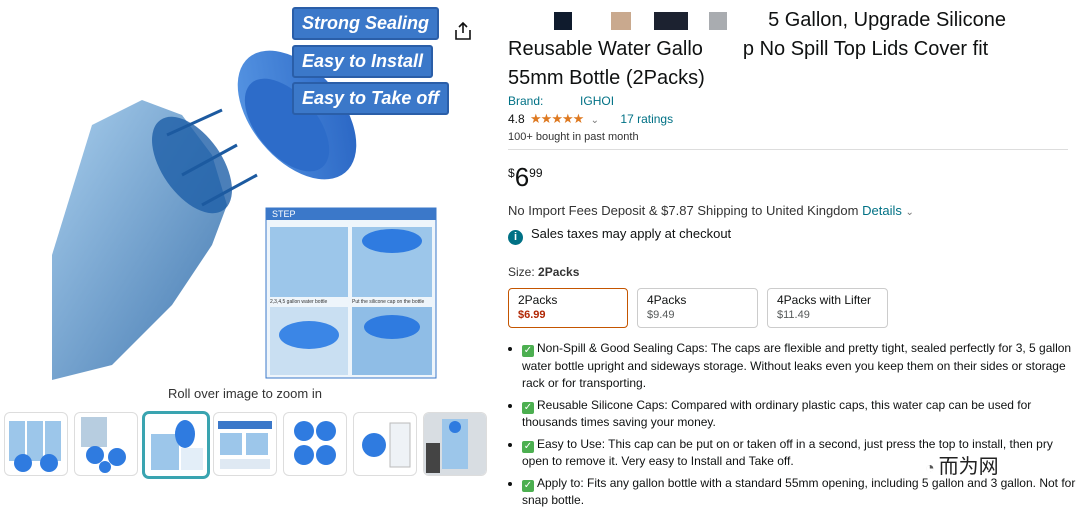 Image resolution: width=1080 pixels, height=515 pixels. What do you see at coordinates (559, 272) in the screenshot?
I see `size-selected-value: 2Packs` at bounding box center [559, 272].